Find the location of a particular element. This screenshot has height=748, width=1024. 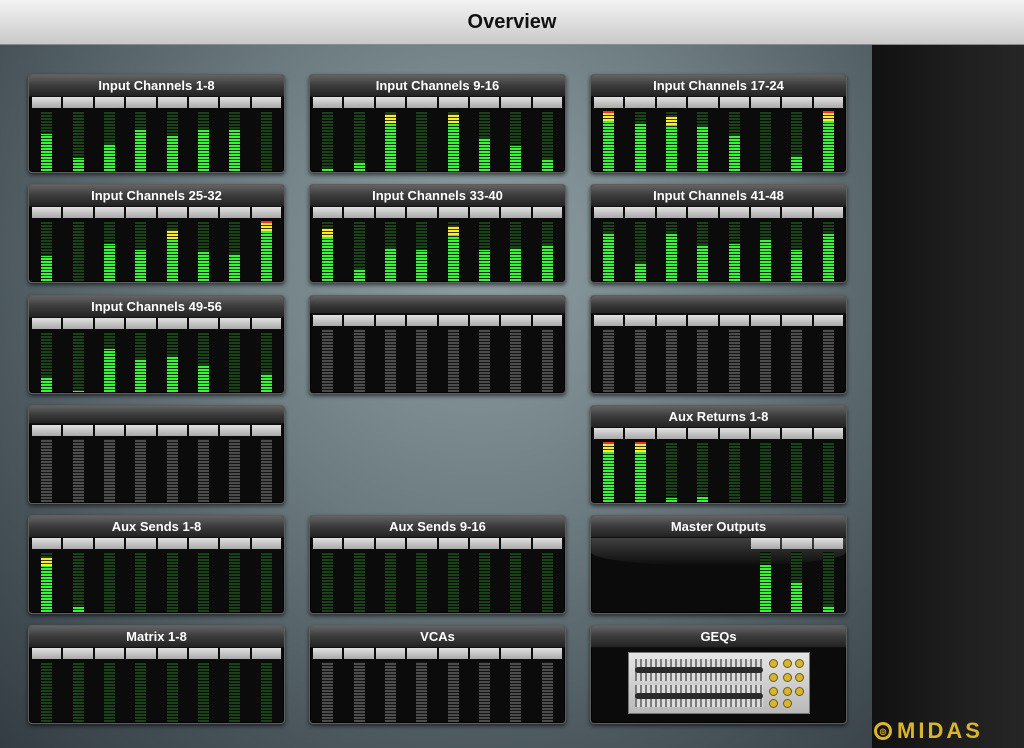

panel-aux-sends-9-16: Aux Sends 9-16 is located at coordinates (437, 564).